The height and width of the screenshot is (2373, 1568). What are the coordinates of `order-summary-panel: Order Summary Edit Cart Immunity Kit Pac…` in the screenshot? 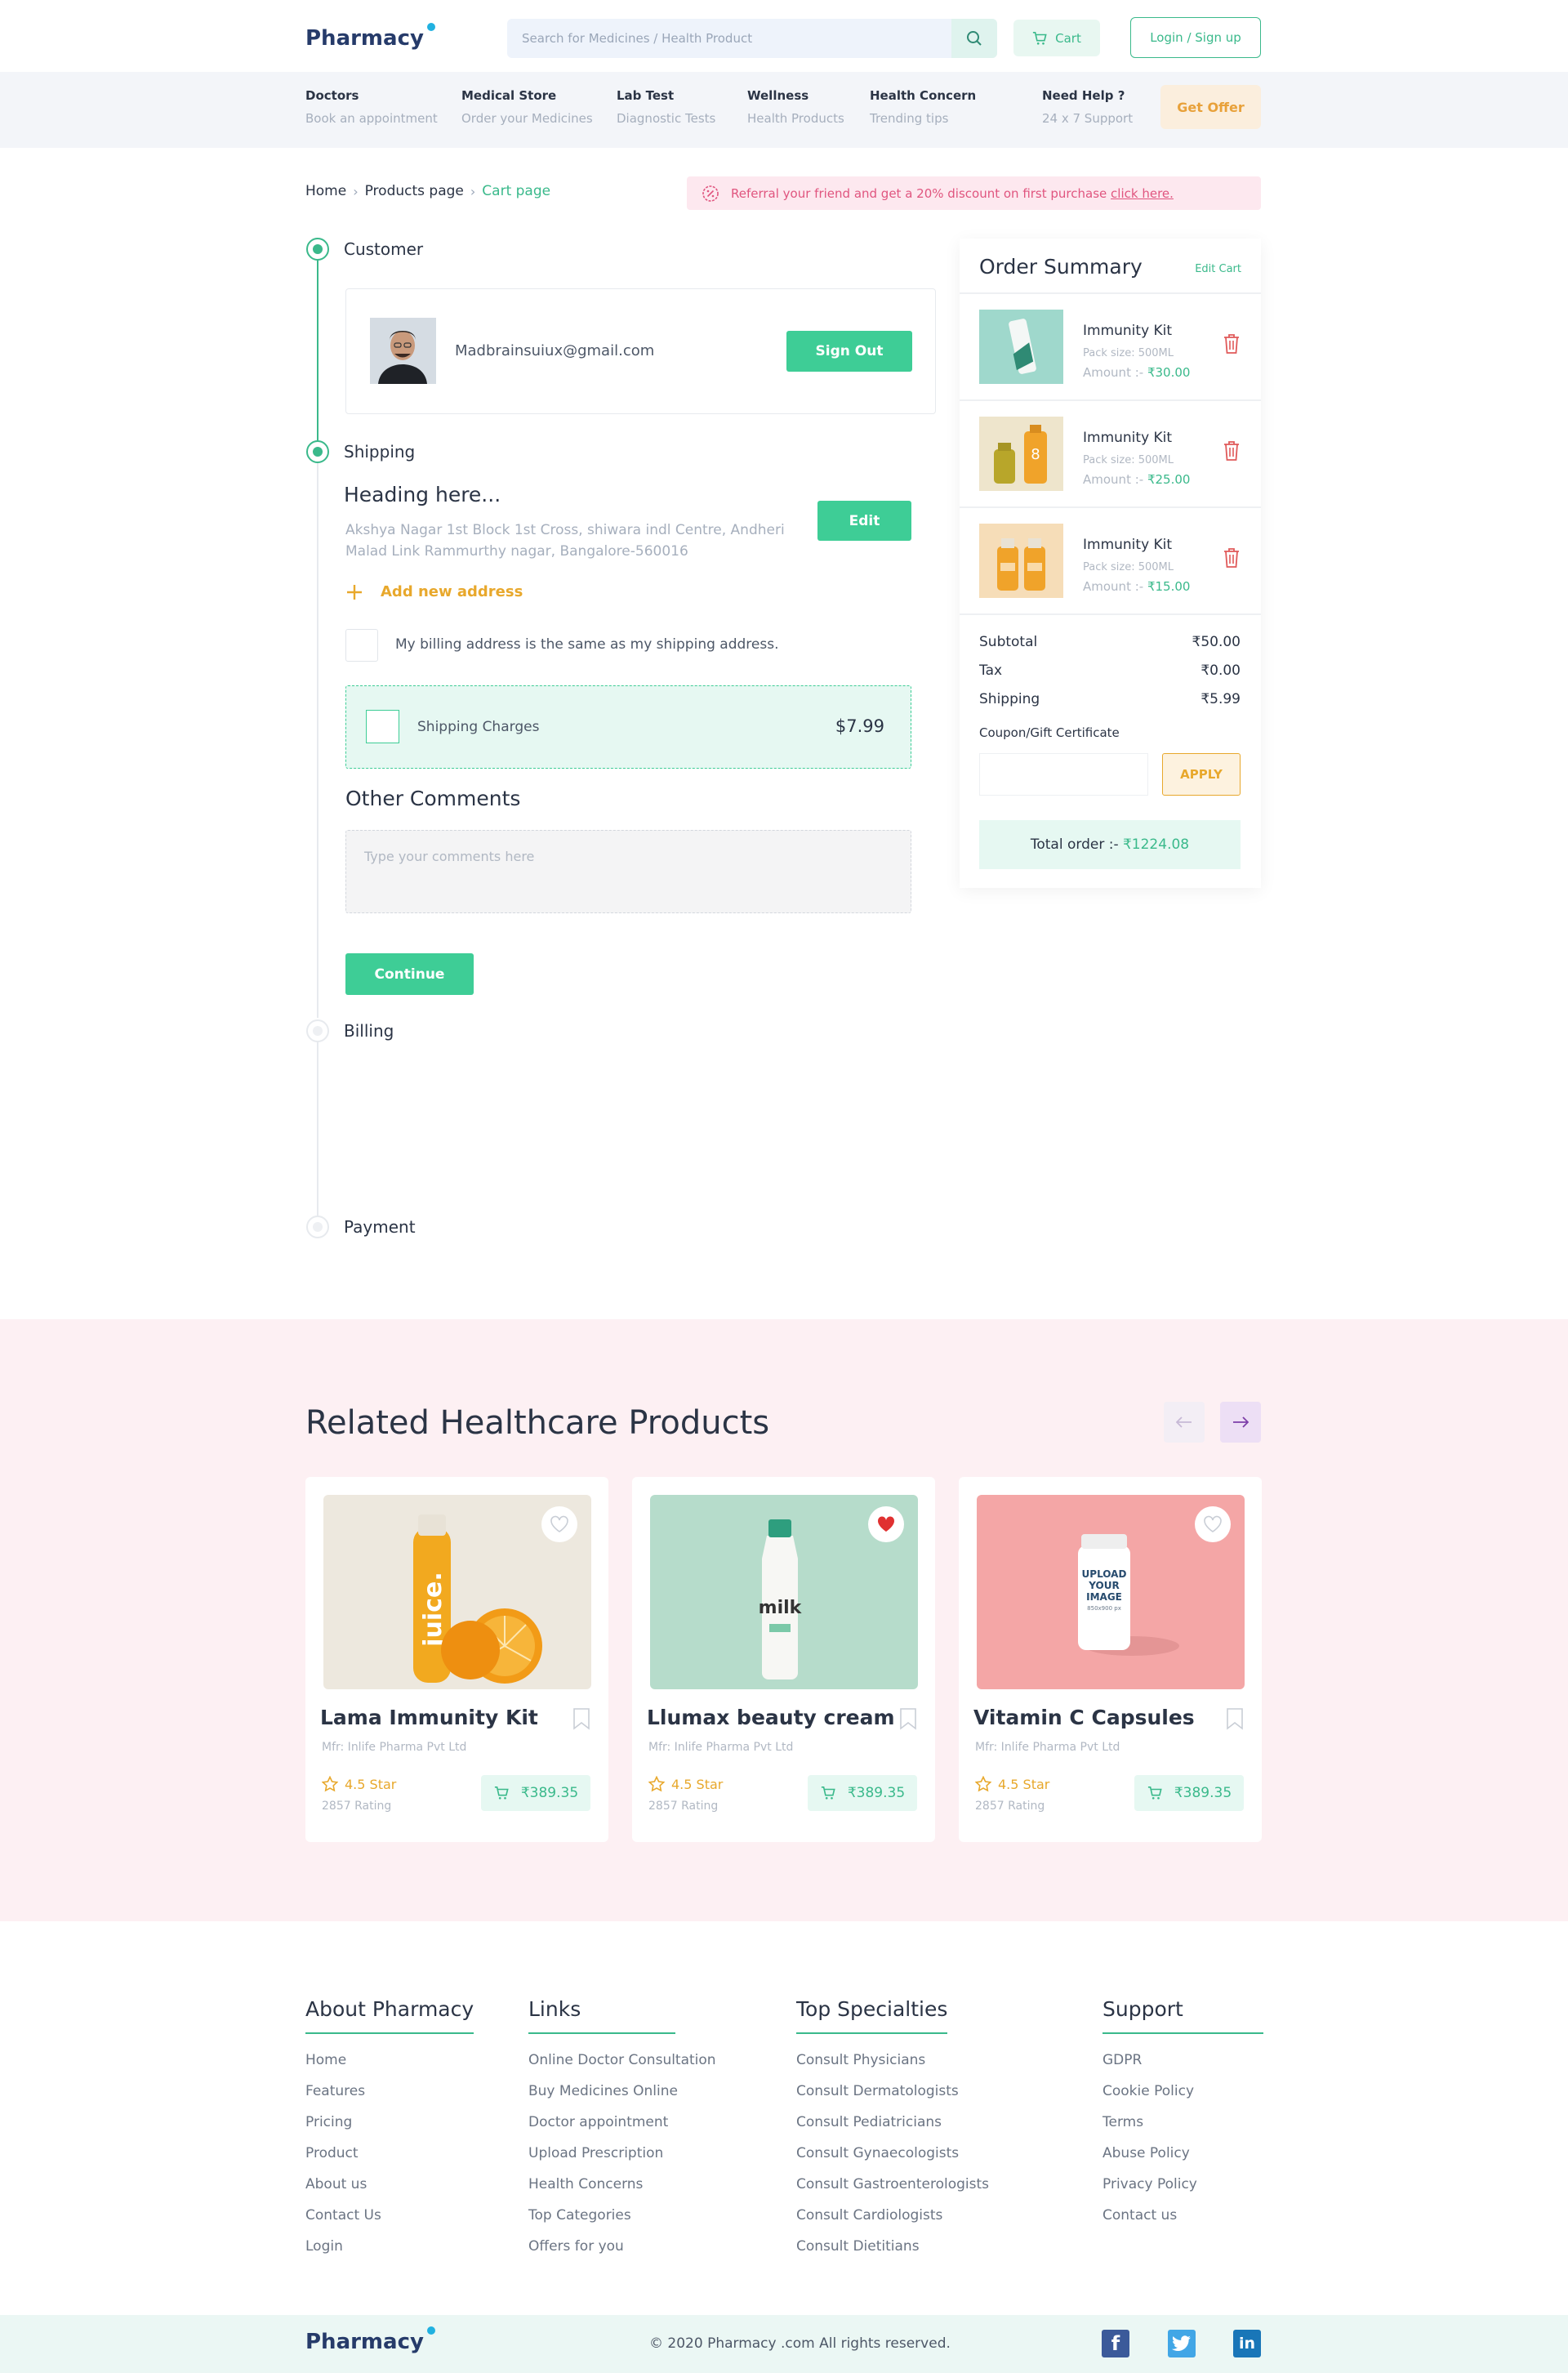 It's located at (1110, 563).